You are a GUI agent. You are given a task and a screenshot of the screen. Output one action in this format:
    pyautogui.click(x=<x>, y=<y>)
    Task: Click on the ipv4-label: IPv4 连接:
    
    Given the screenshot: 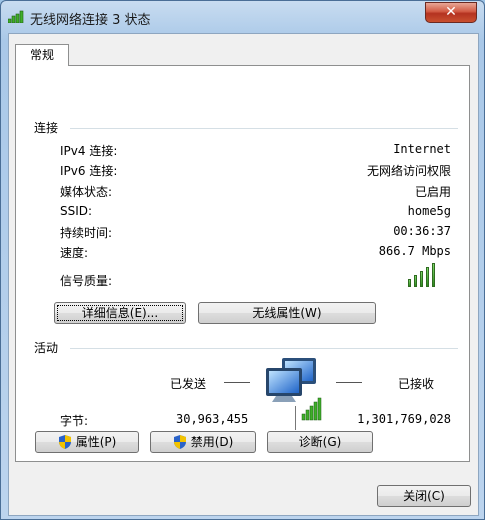 What is the action you would take?
    pyautogui.click(x=89, y=151)
    